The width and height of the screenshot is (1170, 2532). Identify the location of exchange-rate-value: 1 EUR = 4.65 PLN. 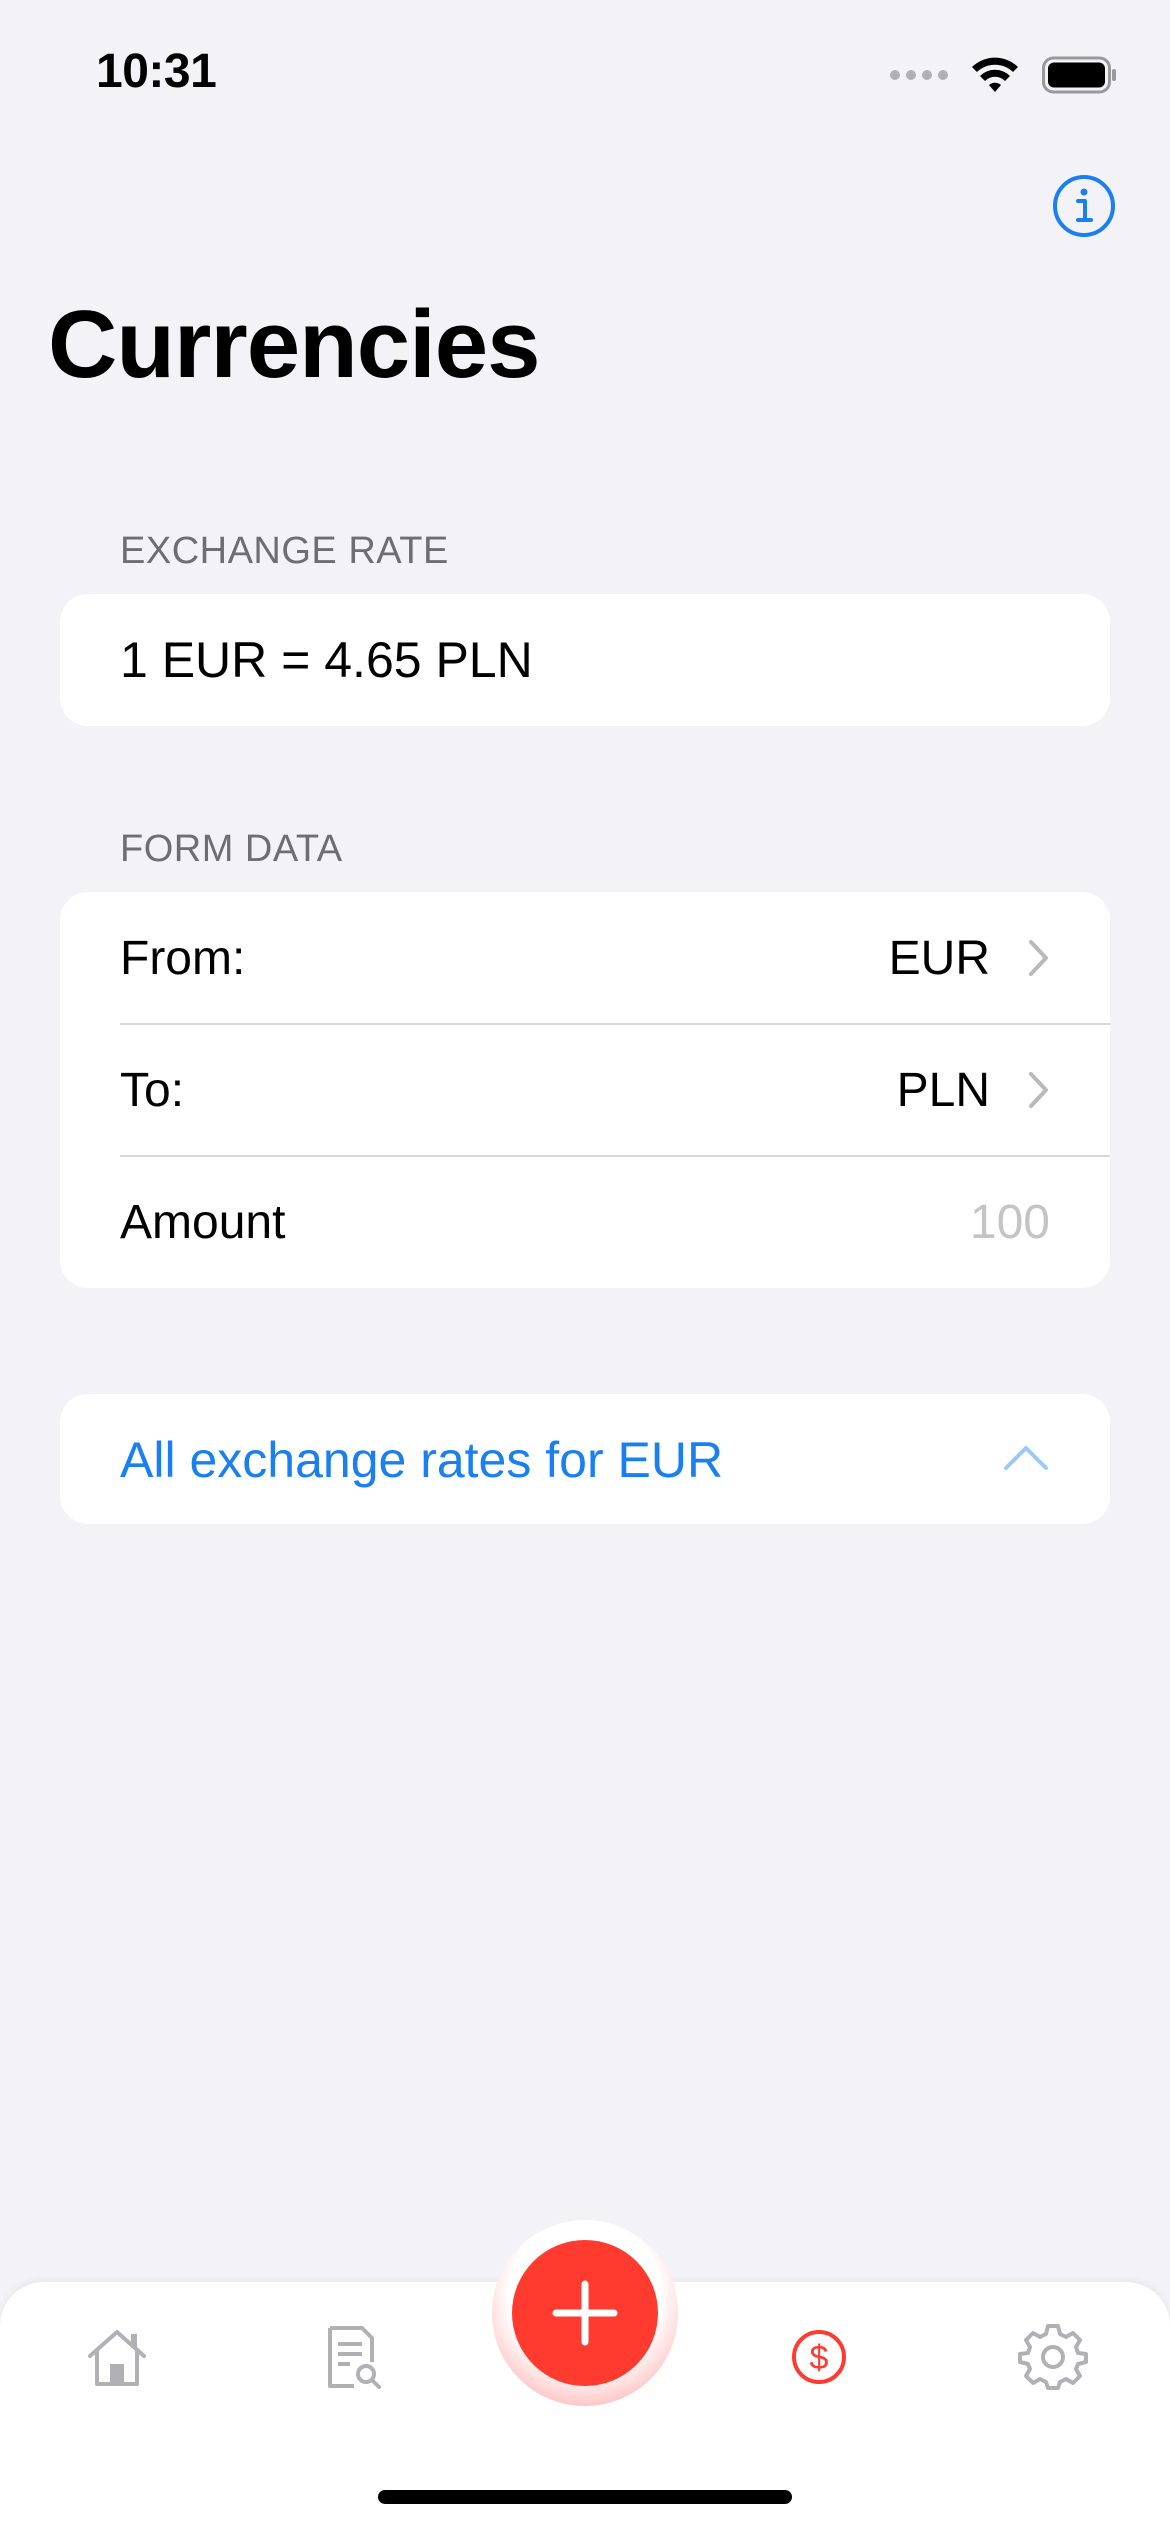
(326, 660).